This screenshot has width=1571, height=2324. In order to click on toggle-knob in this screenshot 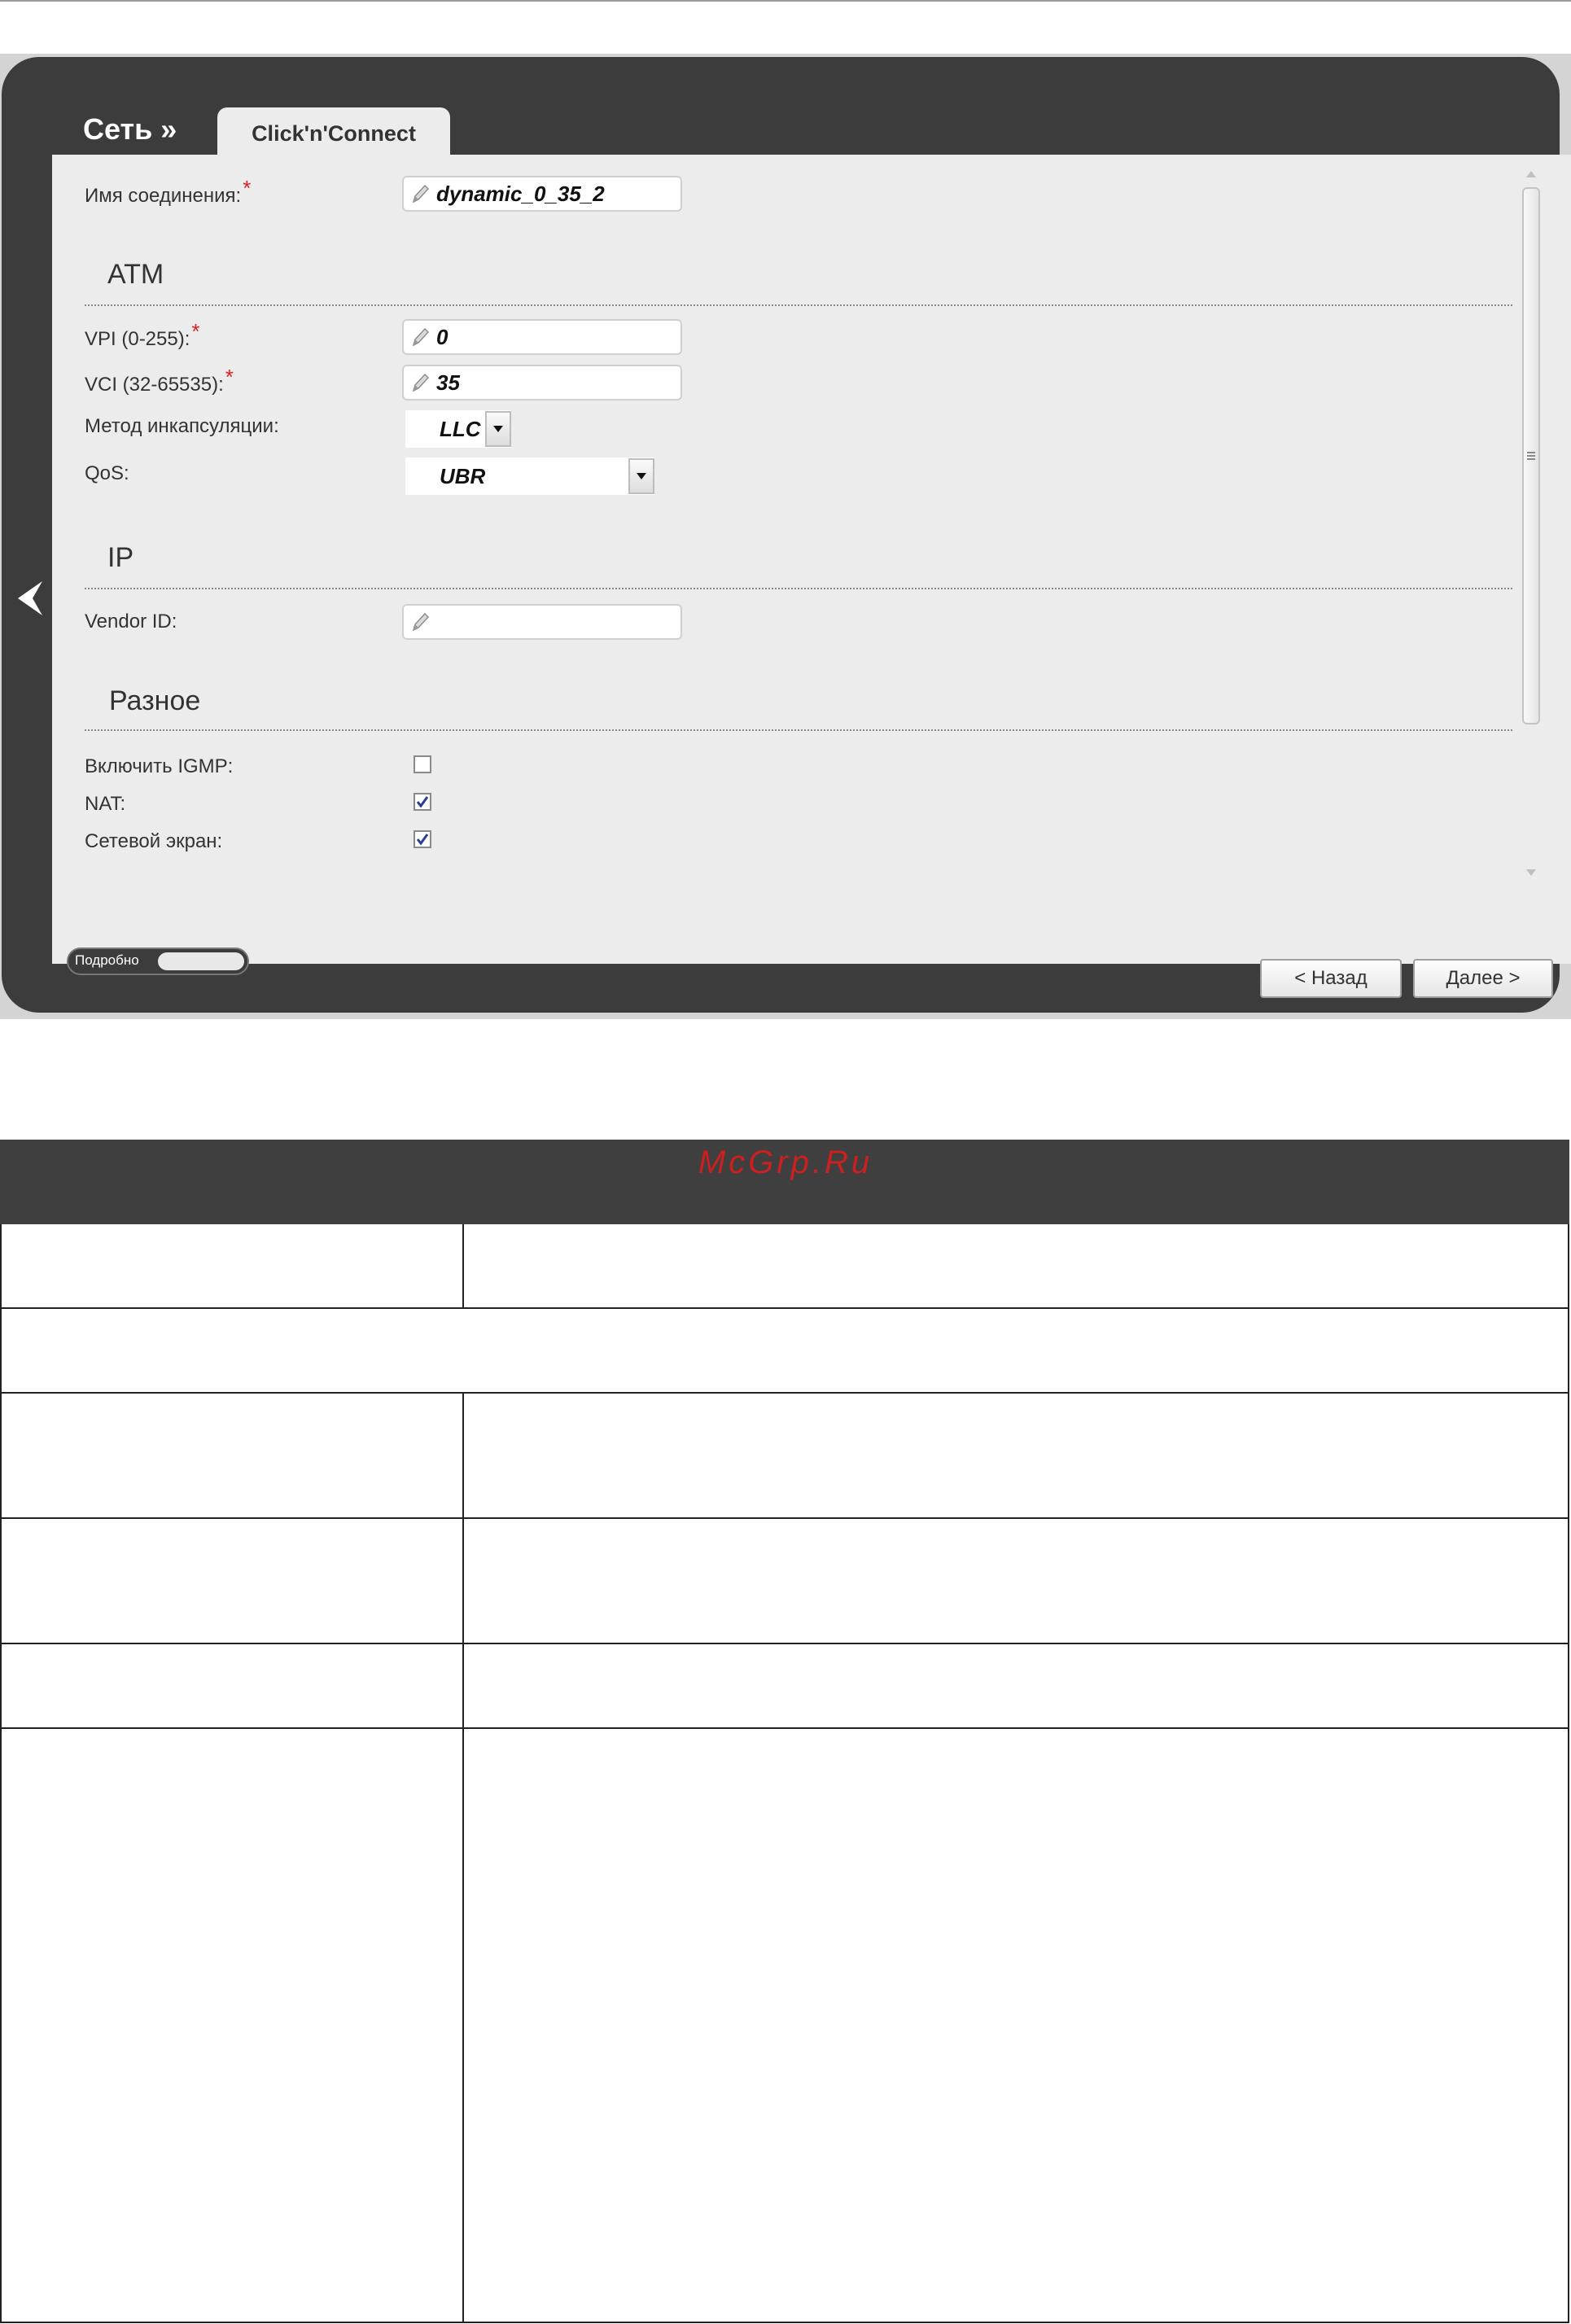, I will do `click(201, 961)`.